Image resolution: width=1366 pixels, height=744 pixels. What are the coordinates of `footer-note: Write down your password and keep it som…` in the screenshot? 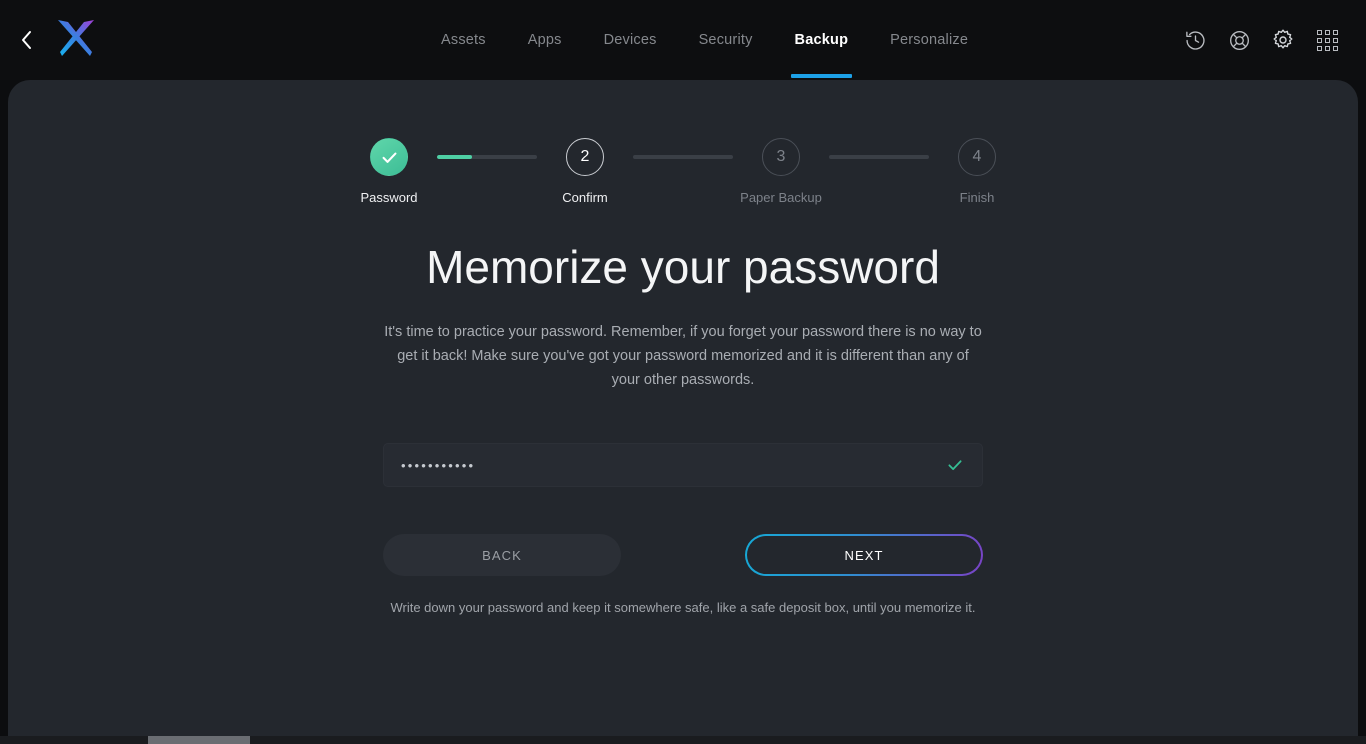 It's located at (683, 607).